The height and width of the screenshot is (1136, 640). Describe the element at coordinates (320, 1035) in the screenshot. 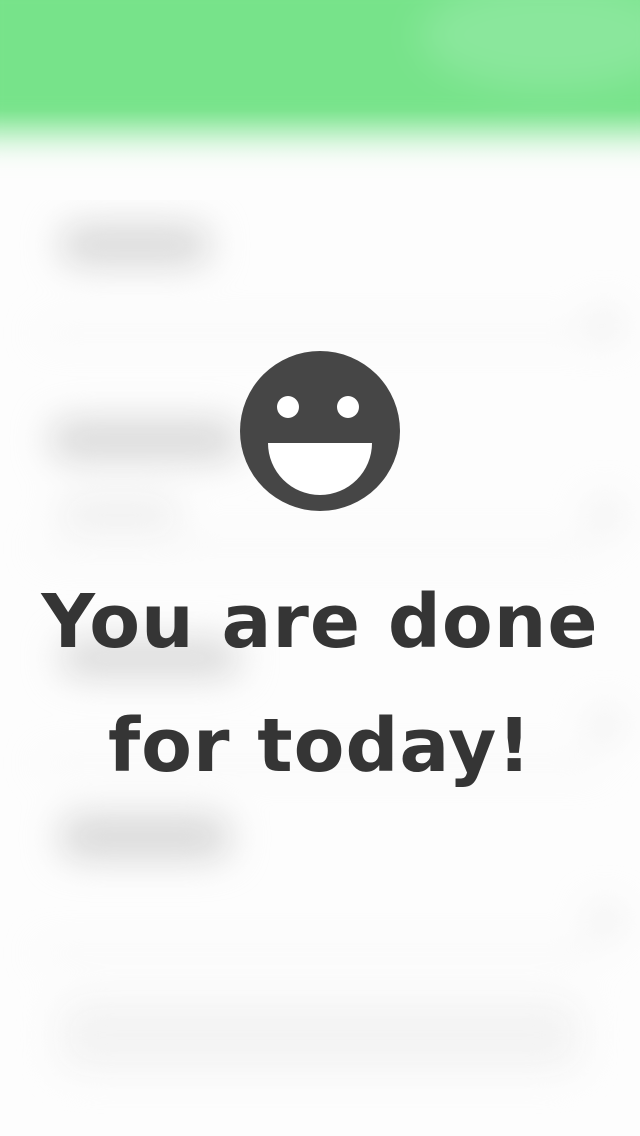

I see `blurred-footer` at that location.